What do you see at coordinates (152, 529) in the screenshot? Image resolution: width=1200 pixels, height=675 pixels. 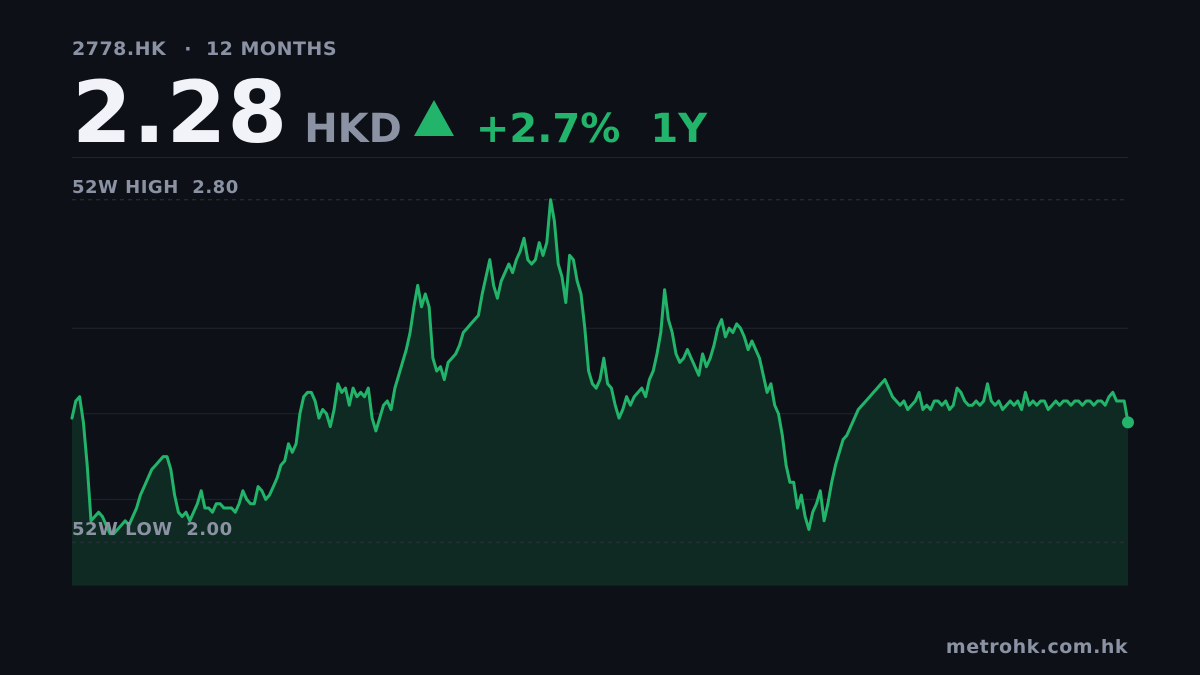 I see `low-reference-label: 52W LOW 2.00` at bounding box center [152, 529].